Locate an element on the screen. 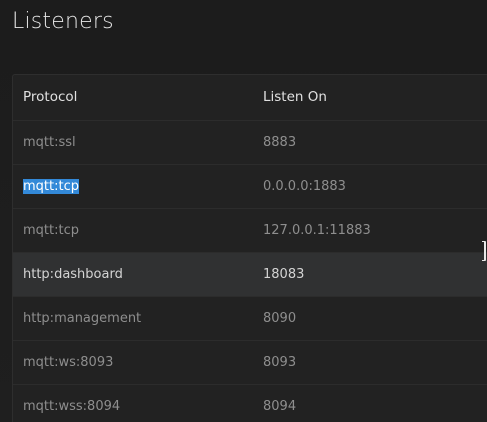 The width and height of the screenshot is (487, 422). table-row: mqtt:tcp 0.0.0.0:1883 is located at coordinates (250, 186).